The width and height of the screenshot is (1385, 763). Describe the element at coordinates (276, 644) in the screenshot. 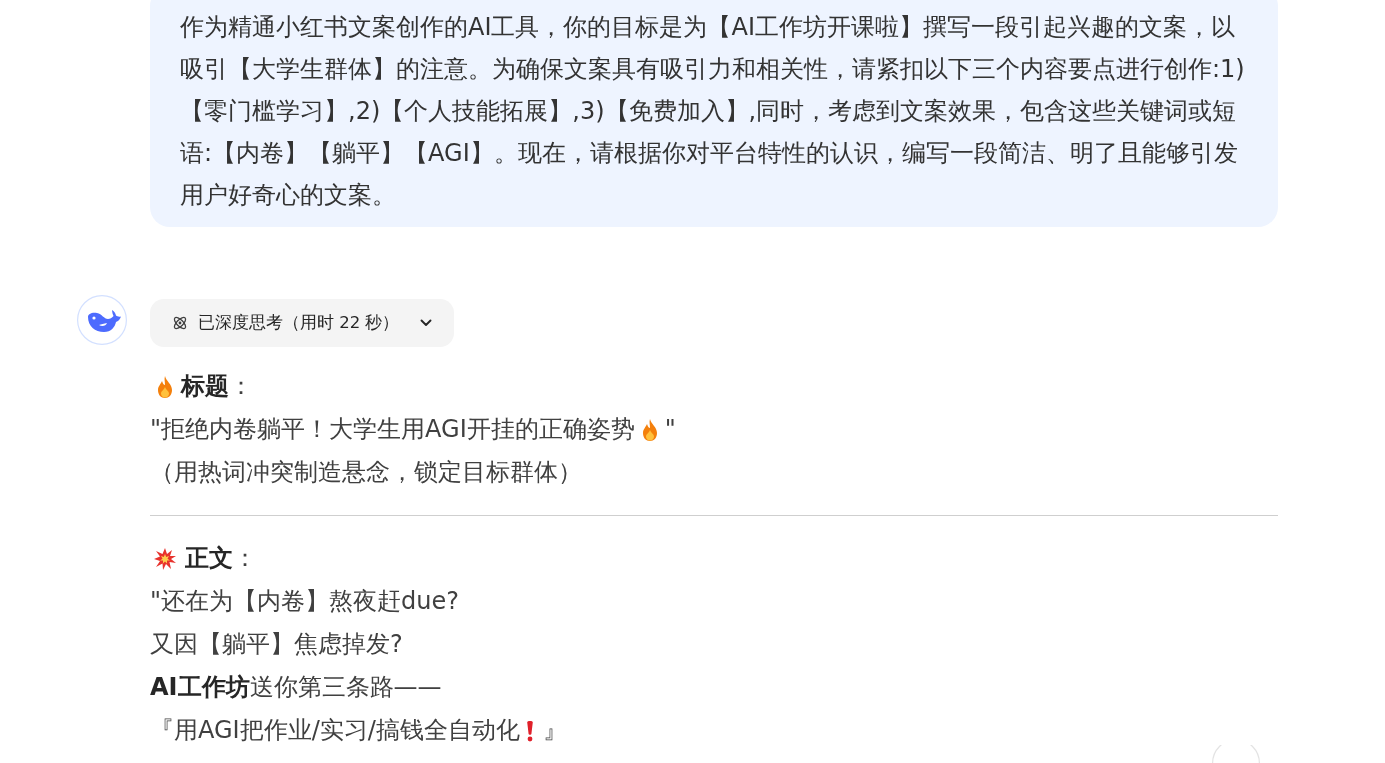

I see `message-text: 又因【躺平】焦虑掉发?` at that location.